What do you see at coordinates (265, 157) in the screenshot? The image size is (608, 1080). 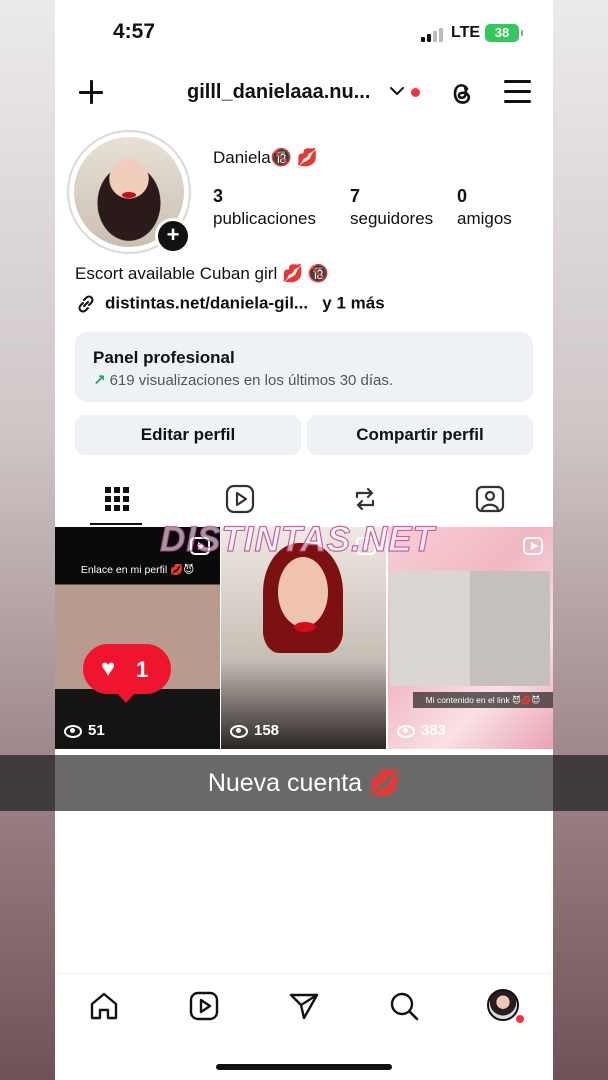 I see `display-name: Daniela🔞 💋` at bounding box center [265, 157].